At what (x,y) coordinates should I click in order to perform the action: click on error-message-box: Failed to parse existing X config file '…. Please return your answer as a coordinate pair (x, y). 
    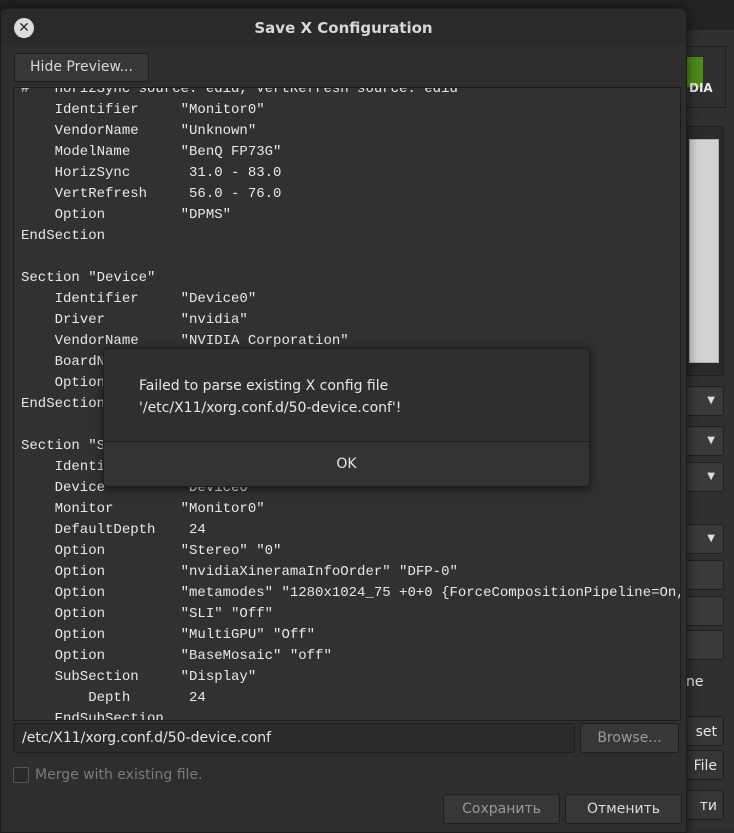
    Looking at the image, I should click on (346, 417).